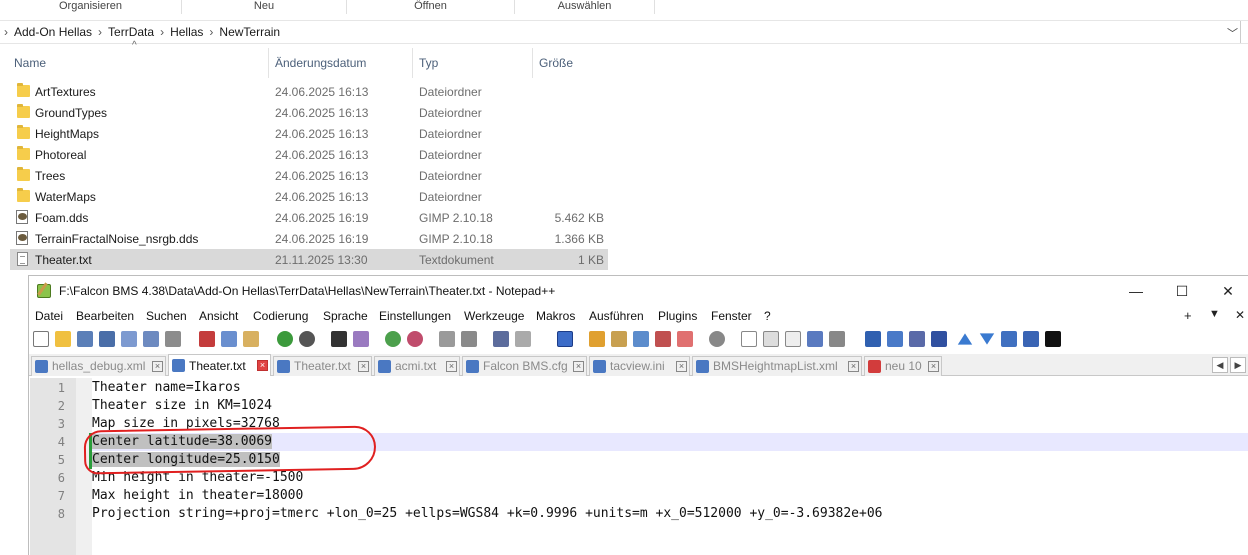 This screenshot has width=1248, height=555. I want to click on close-document-icon: ✕, so click(1240, 315).